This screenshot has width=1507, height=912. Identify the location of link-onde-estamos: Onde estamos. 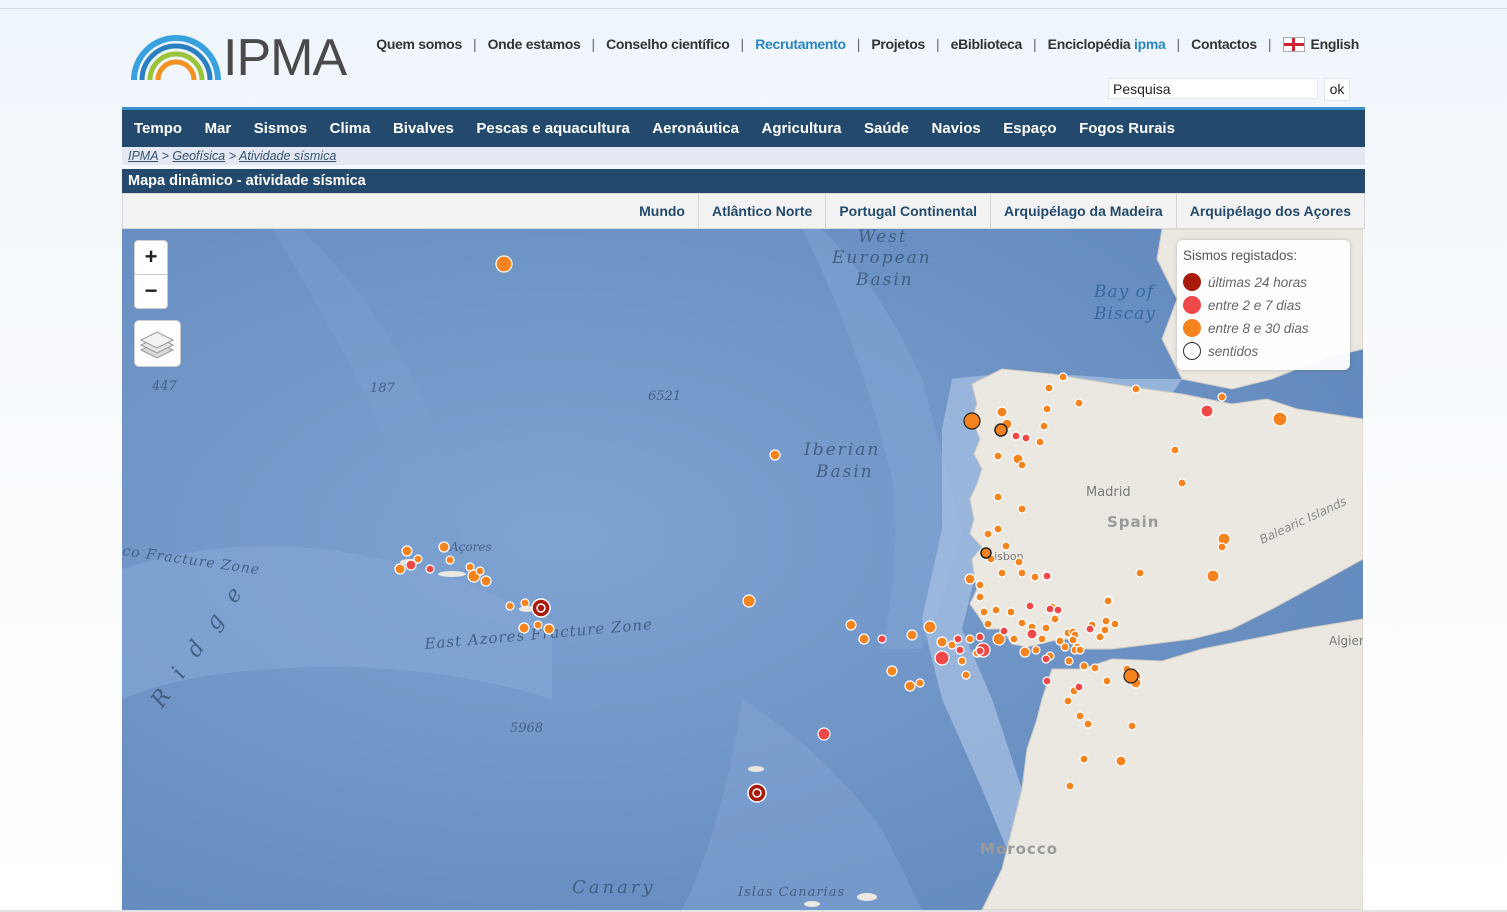
(534, 44).